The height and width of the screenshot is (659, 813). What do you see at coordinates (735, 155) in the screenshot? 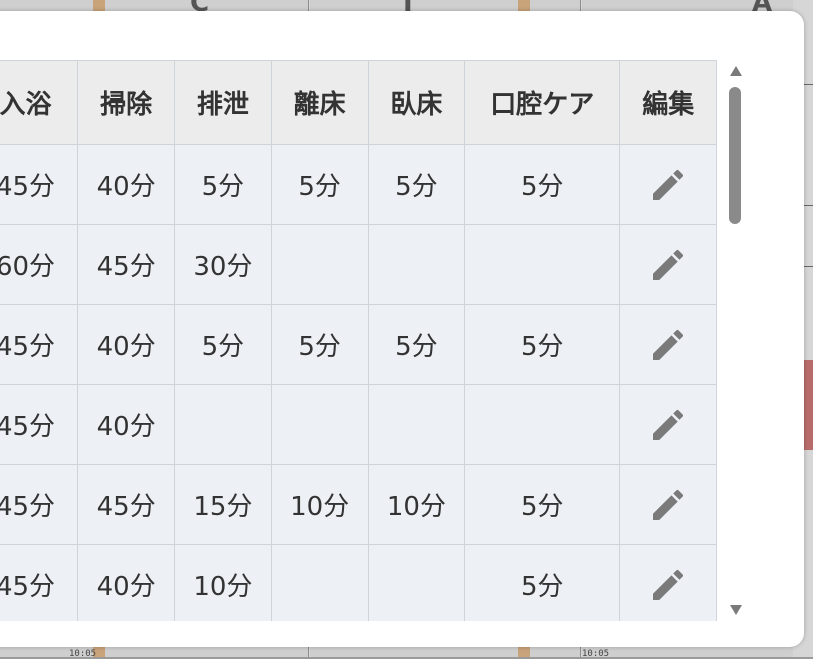
I see `scrollbar-thumb` at bounding box center [735, 155].